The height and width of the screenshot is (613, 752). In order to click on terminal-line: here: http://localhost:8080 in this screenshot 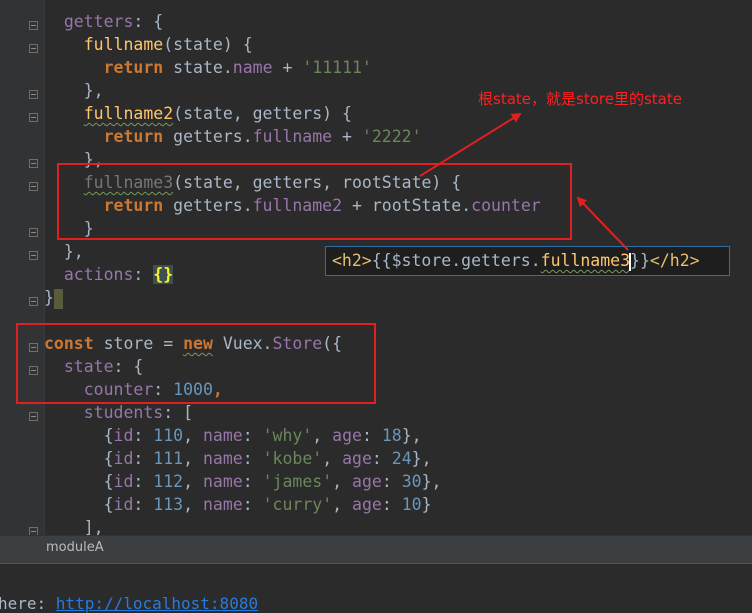, I will do `click(129, 603)`.